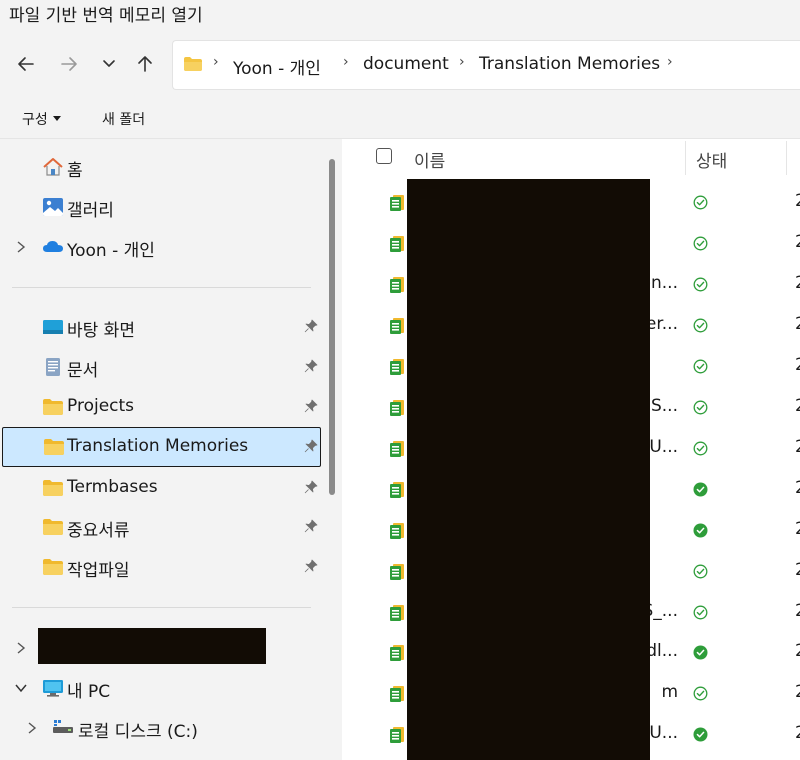 The image size is (800, 760). What do you see at coordinates (75, 171) in the screenshot?
I see `sidebar-item-label: 홈` at bounding box center [75, 171].